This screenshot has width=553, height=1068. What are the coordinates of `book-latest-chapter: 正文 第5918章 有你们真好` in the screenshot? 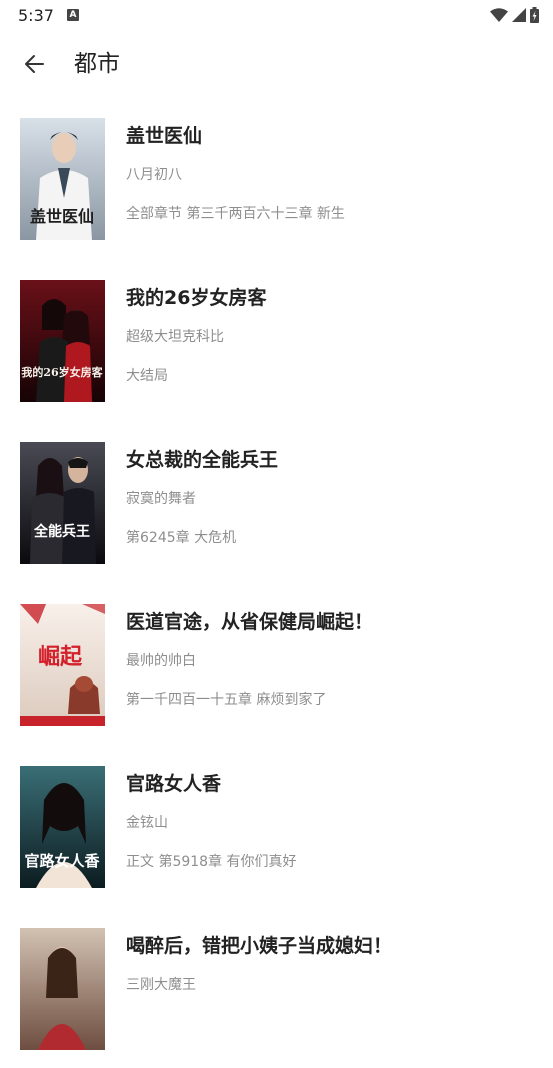 It's located at (211, 862).